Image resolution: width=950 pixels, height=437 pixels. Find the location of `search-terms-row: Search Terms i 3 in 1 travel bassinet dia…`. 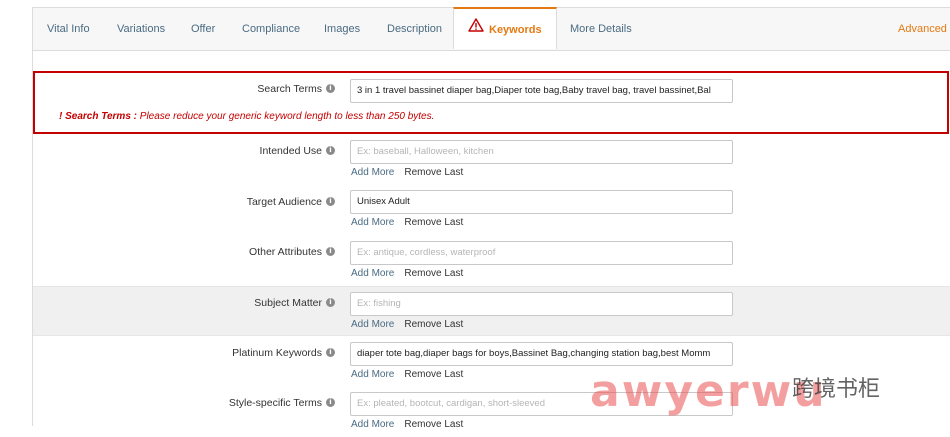

search-terms-row: Search Terms i 3 in 1 travel bassinet dia… is located at coordinates (491, 92).